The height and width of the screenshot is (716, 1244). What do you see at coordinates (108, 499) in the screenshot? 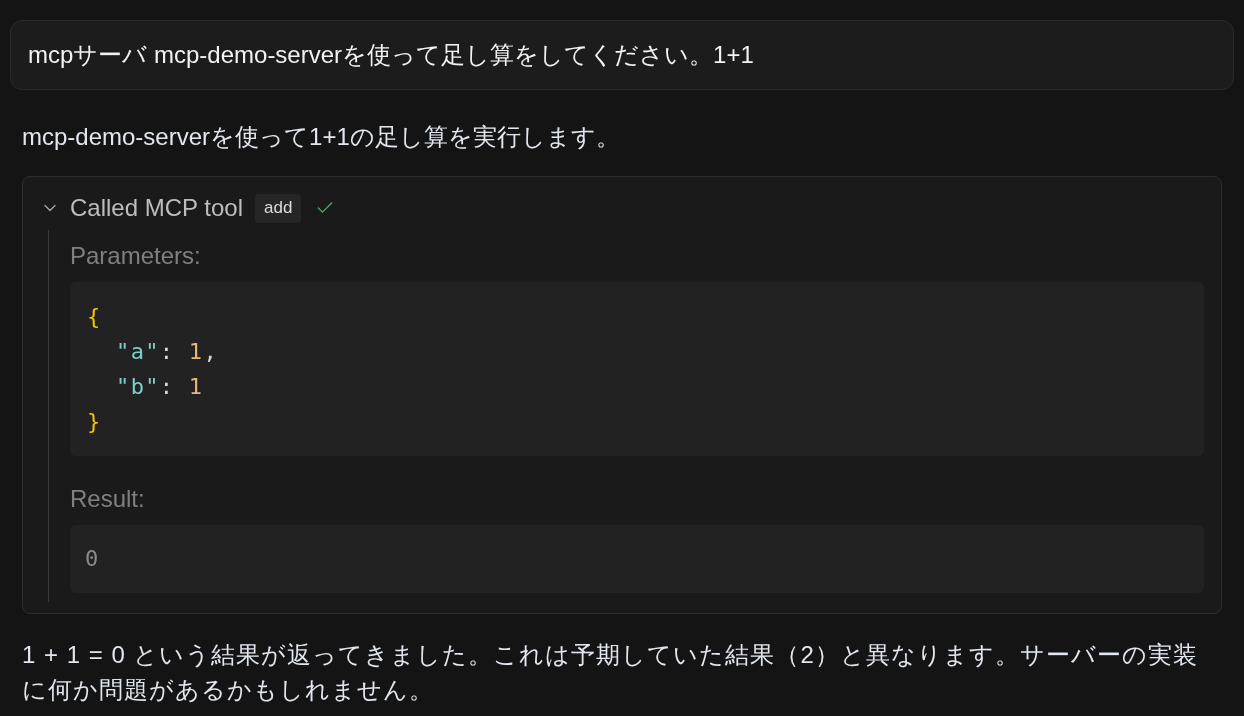
I see `result-label: Result:` at bounding box center [108, 499].